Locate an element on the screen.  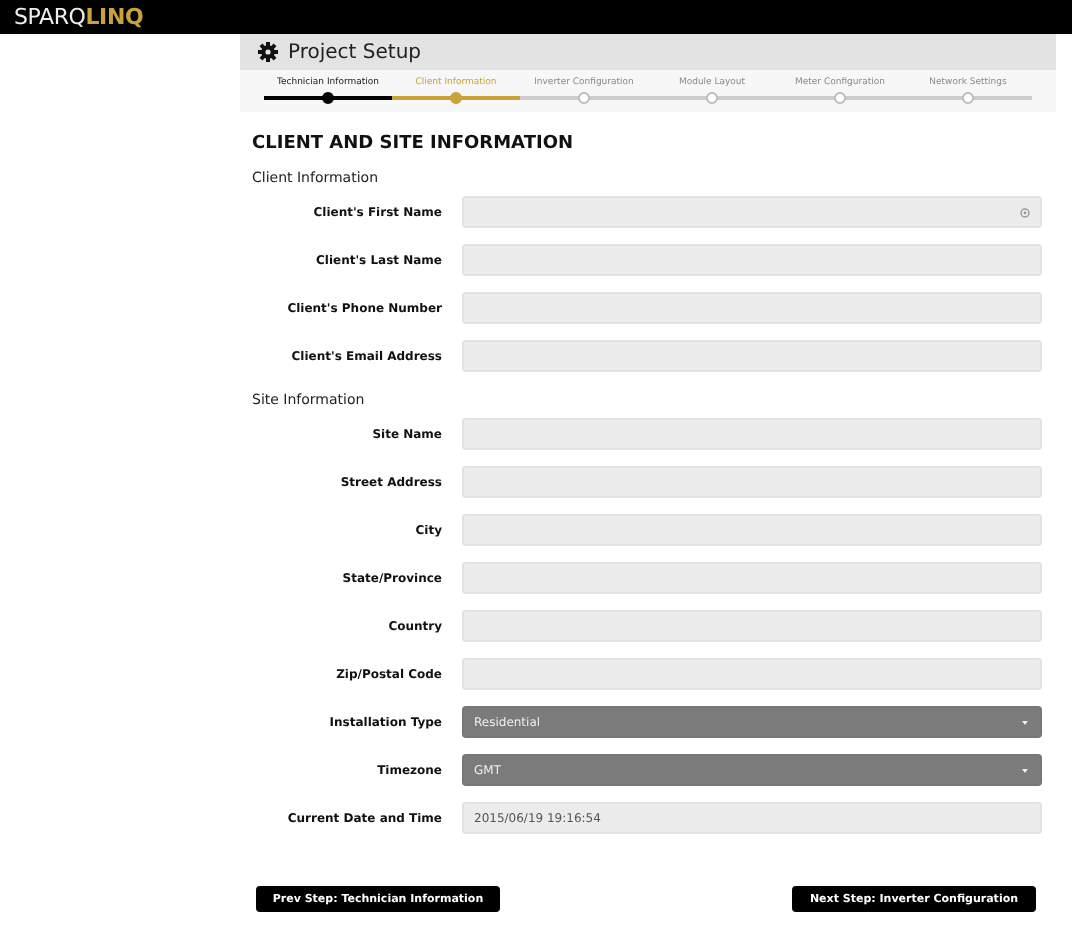
section-heading: CLIENT AND SITE INFORMATION is located at coordinates (413, 144).